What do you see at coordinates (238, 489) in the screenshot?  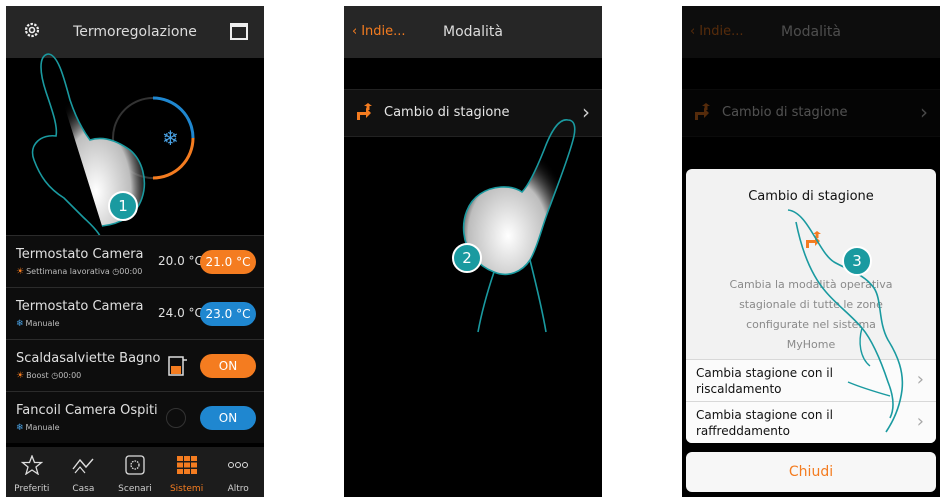 I see `tab-label: Altro` at bounding box center [238, 489].